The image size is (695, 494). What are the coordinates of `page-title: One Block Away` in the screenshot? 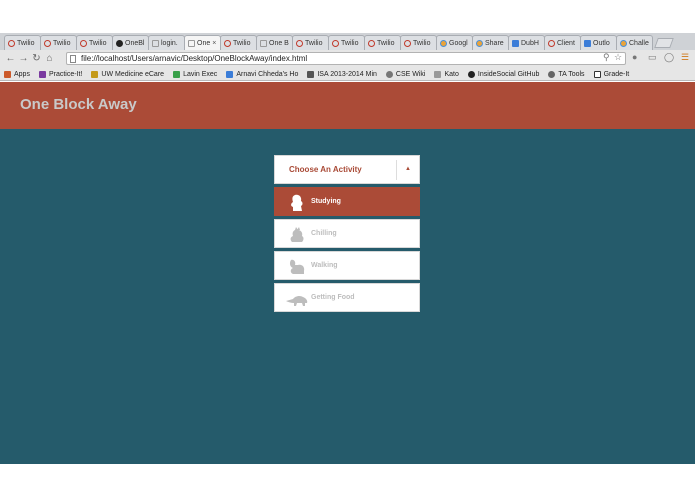 It's located at (78, 104).